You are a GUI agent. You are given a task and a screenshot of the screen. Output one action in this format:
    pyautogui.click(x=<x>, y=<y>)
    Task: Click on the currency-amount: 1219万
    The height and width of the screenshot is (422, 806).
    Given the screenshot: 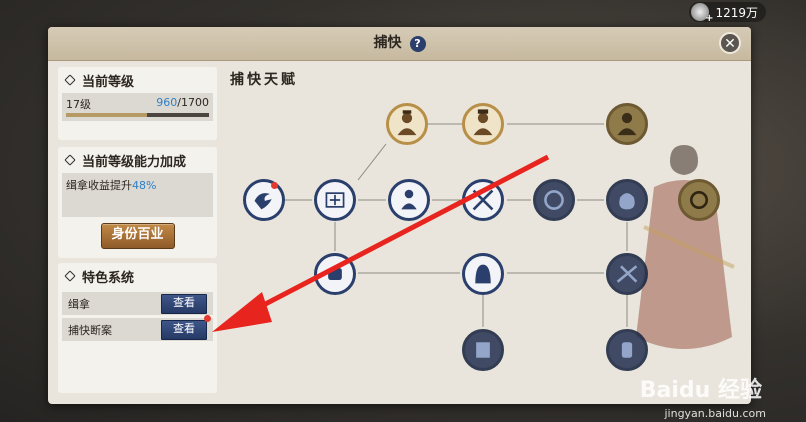 What is the action you would take?
    pyautogui.click(x=736, y=12)
    